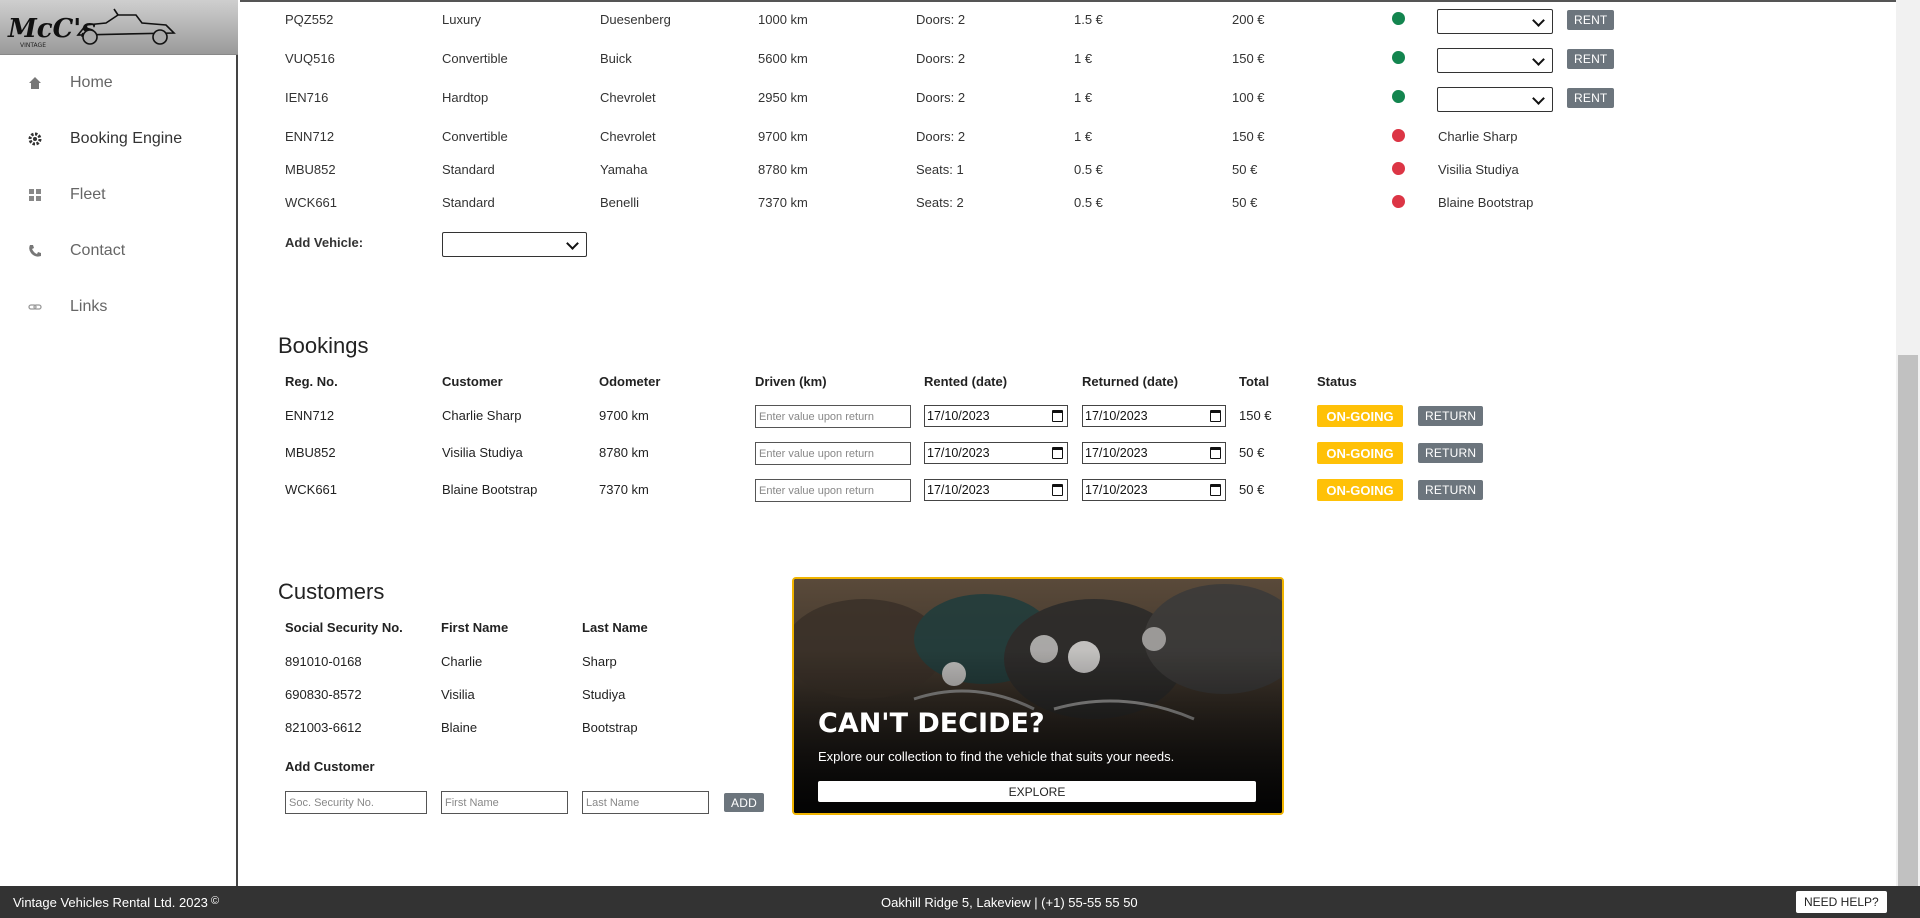 This screenshot has height=918, width=1920. What do you see at coordinates (323, 345) in the screenshot?
I see `bookings-title: Bookings` at bounding box center [323, 345].